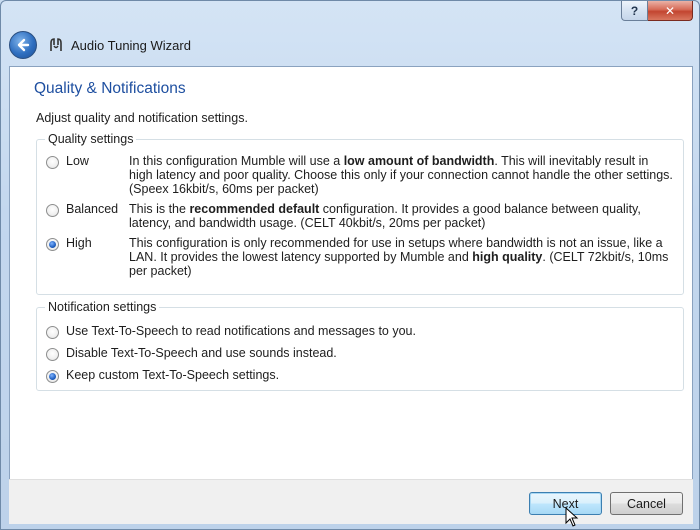 Image resolution: width=700 pixels, height=530 pixels. I want to click on close-button: ✕, so click(670, 11).